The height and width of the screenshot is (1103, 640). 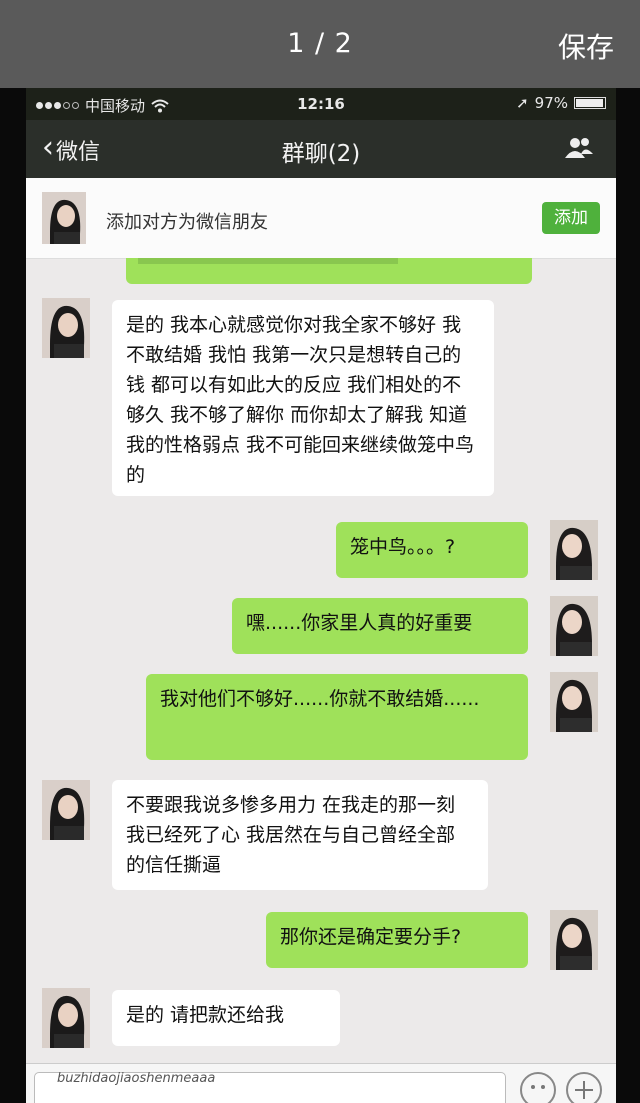 I want to click on message-bubble: 嘿......你家里人真的好重要, so click(x=380, y=626).